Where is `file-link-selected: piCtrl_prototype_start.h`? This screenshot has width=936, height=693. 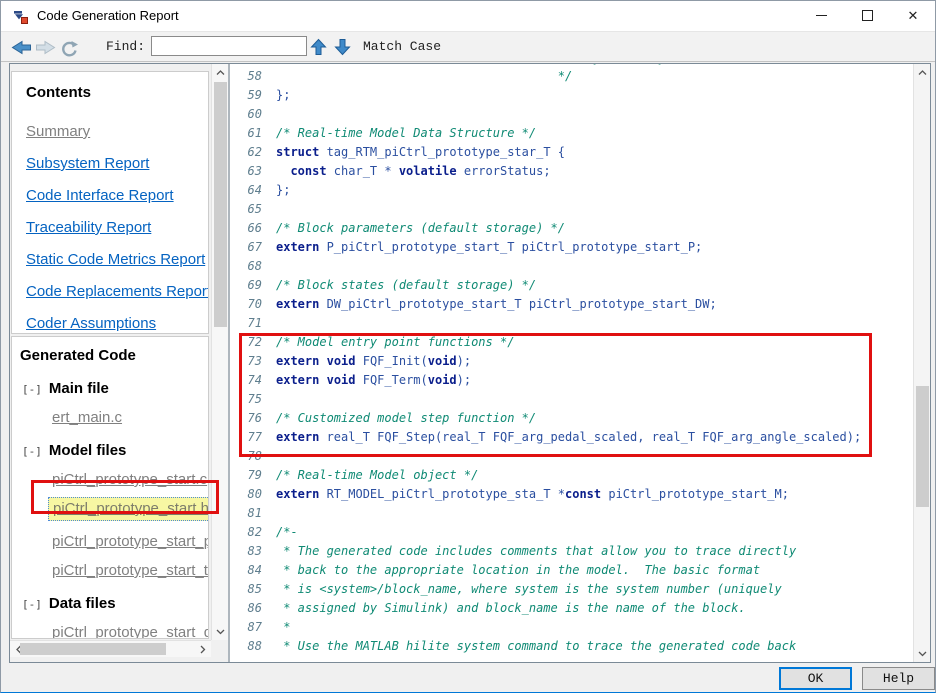 file-link-selected: piCtrl_prototype_start.h is located at coordinates (128, 509).